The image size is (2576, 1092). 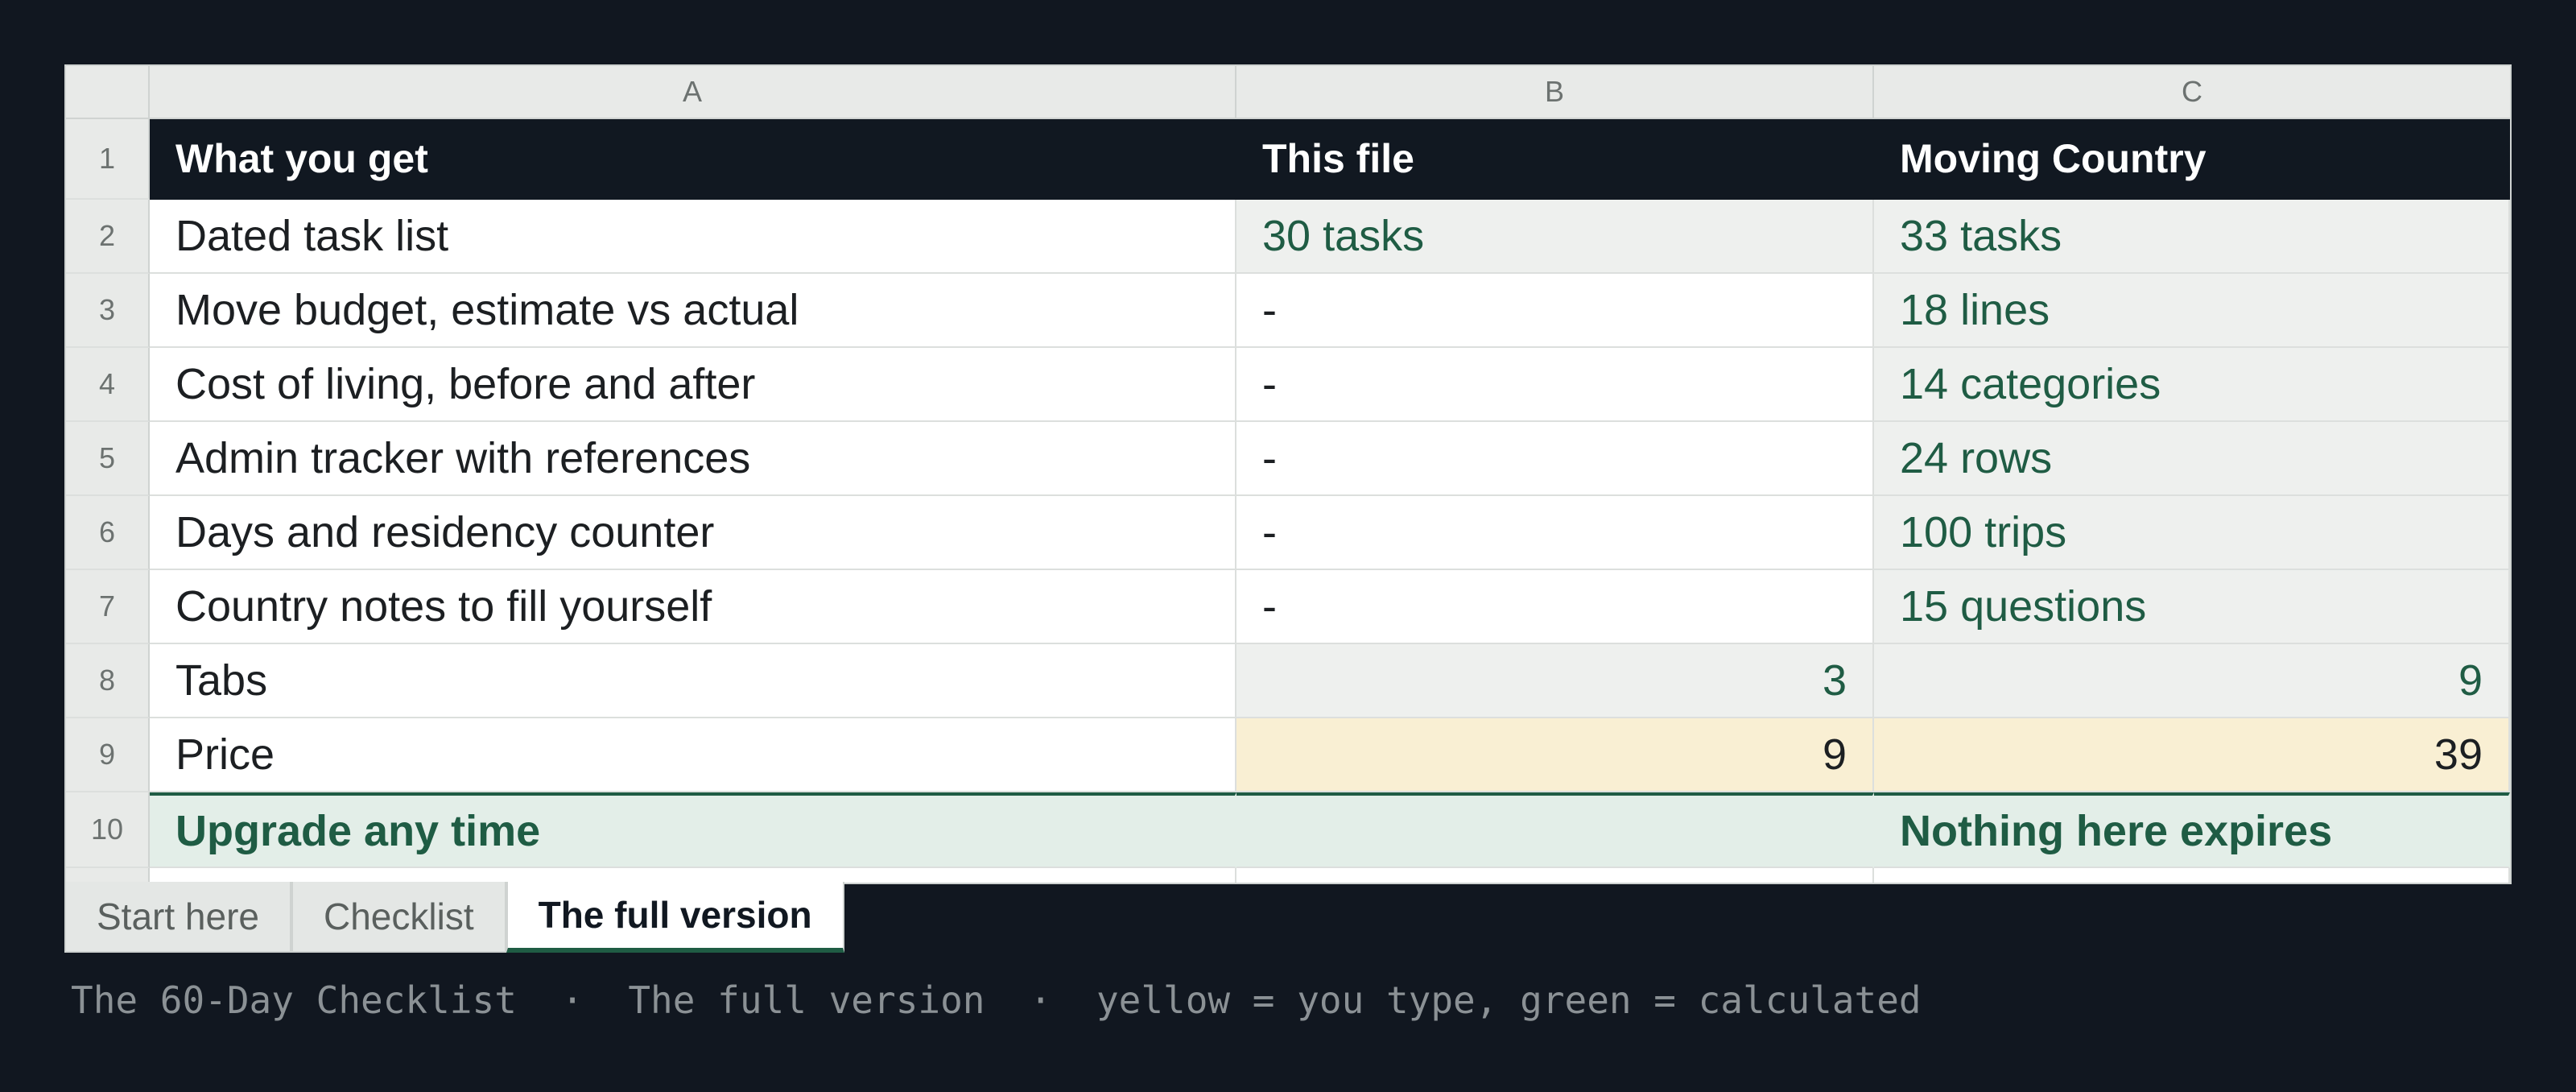 What do you see at coordinates (108, 237) in the screenshot?
I see `row-header-2: 2` at bounding box center [108, 237].